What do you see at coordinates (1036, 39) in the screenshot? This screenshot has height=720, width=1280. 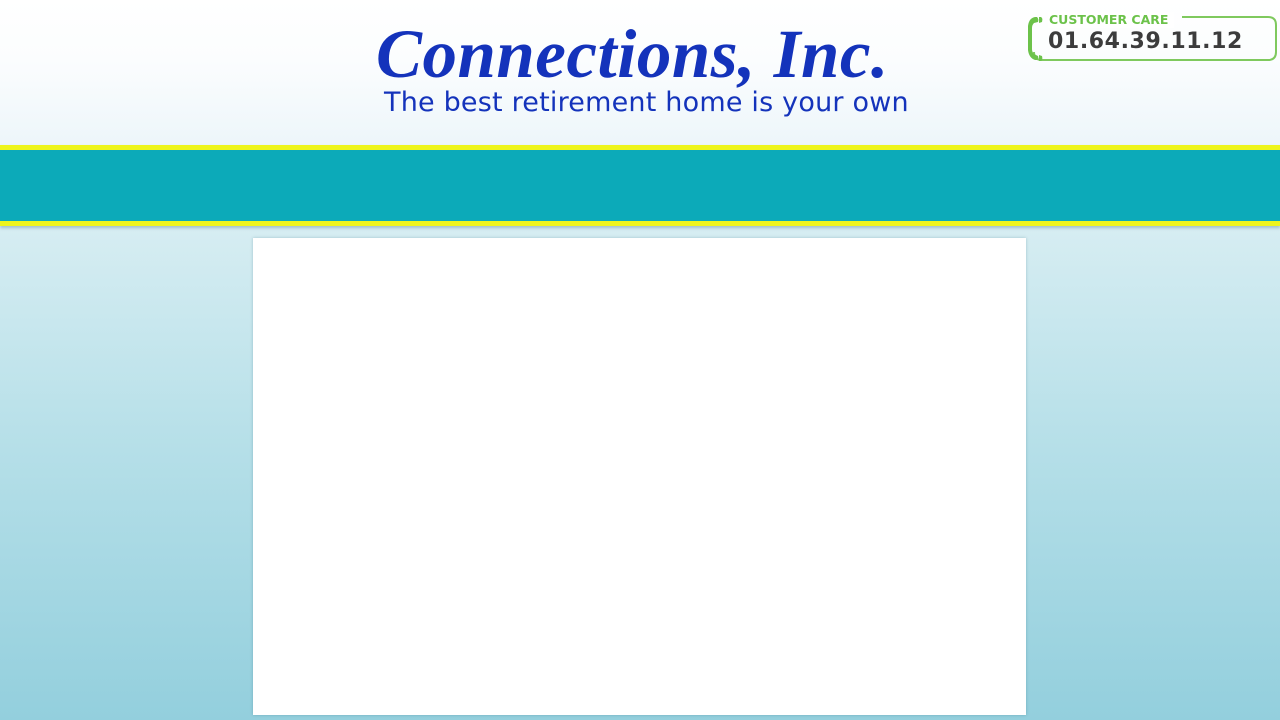 I see `phone-icon` at bounding box center [1036, 39].